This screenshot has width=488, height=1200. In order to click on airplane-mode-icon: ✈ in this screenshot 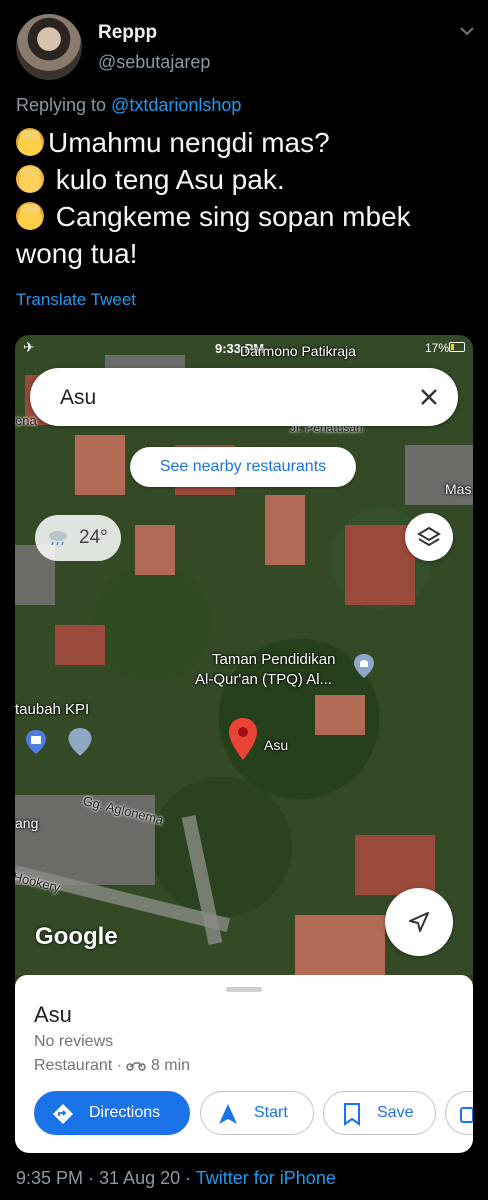, I will do `click(29, 347)`.